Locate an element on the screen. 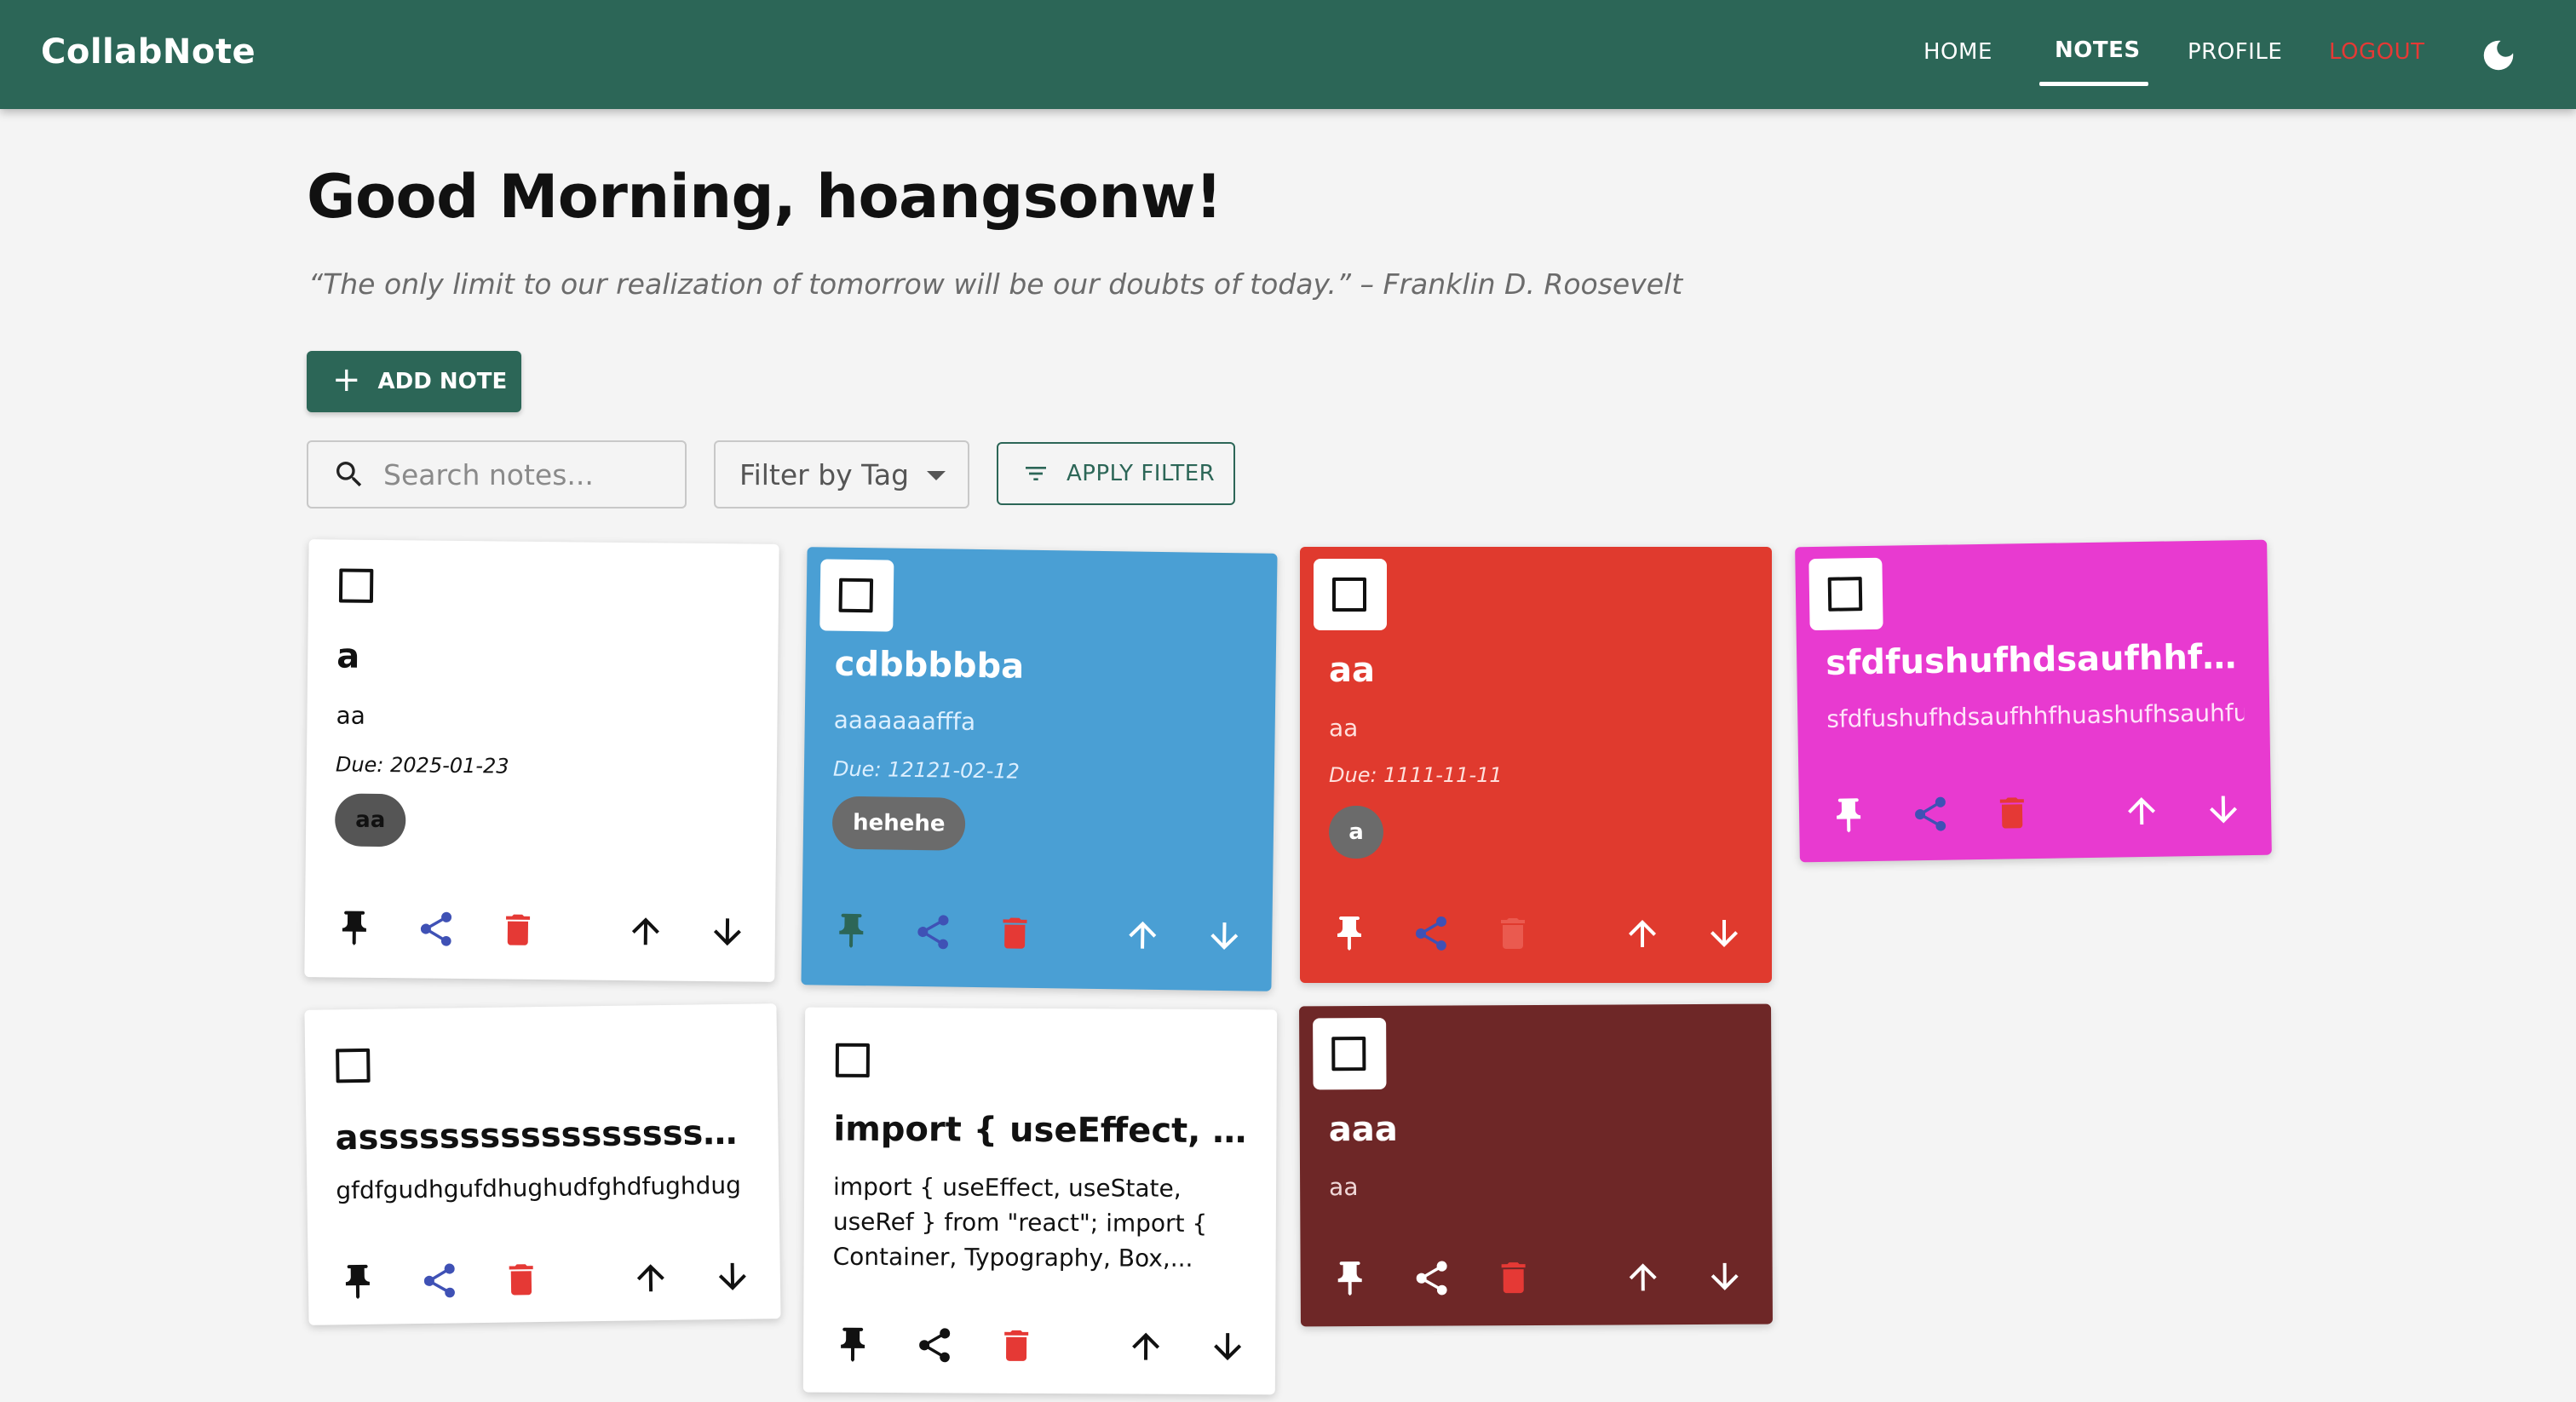 The image size is (2576, 1402). dropdown-caret-icon is located at coordinates (937, 475).